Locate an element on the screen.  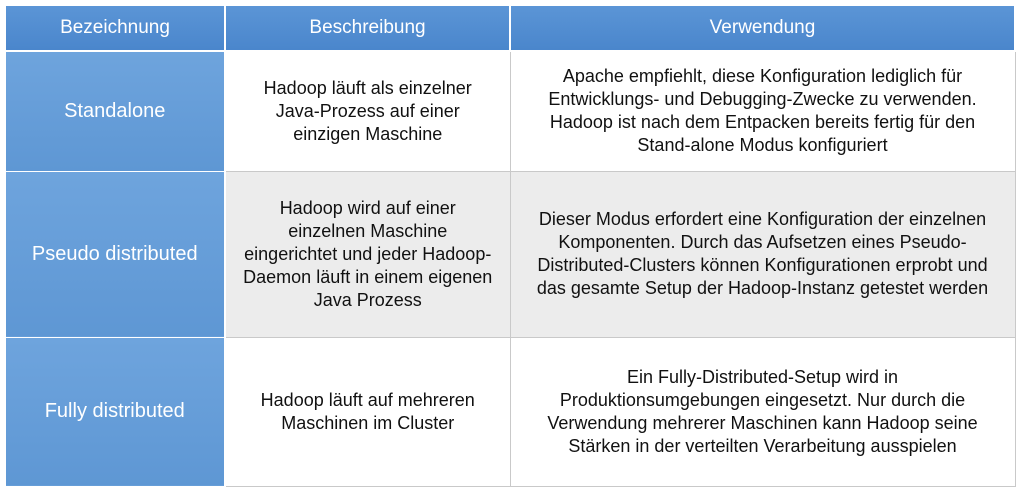
header-row: Bezeichnung Beschreibung Verwendung is located at coordinates (510, 28).